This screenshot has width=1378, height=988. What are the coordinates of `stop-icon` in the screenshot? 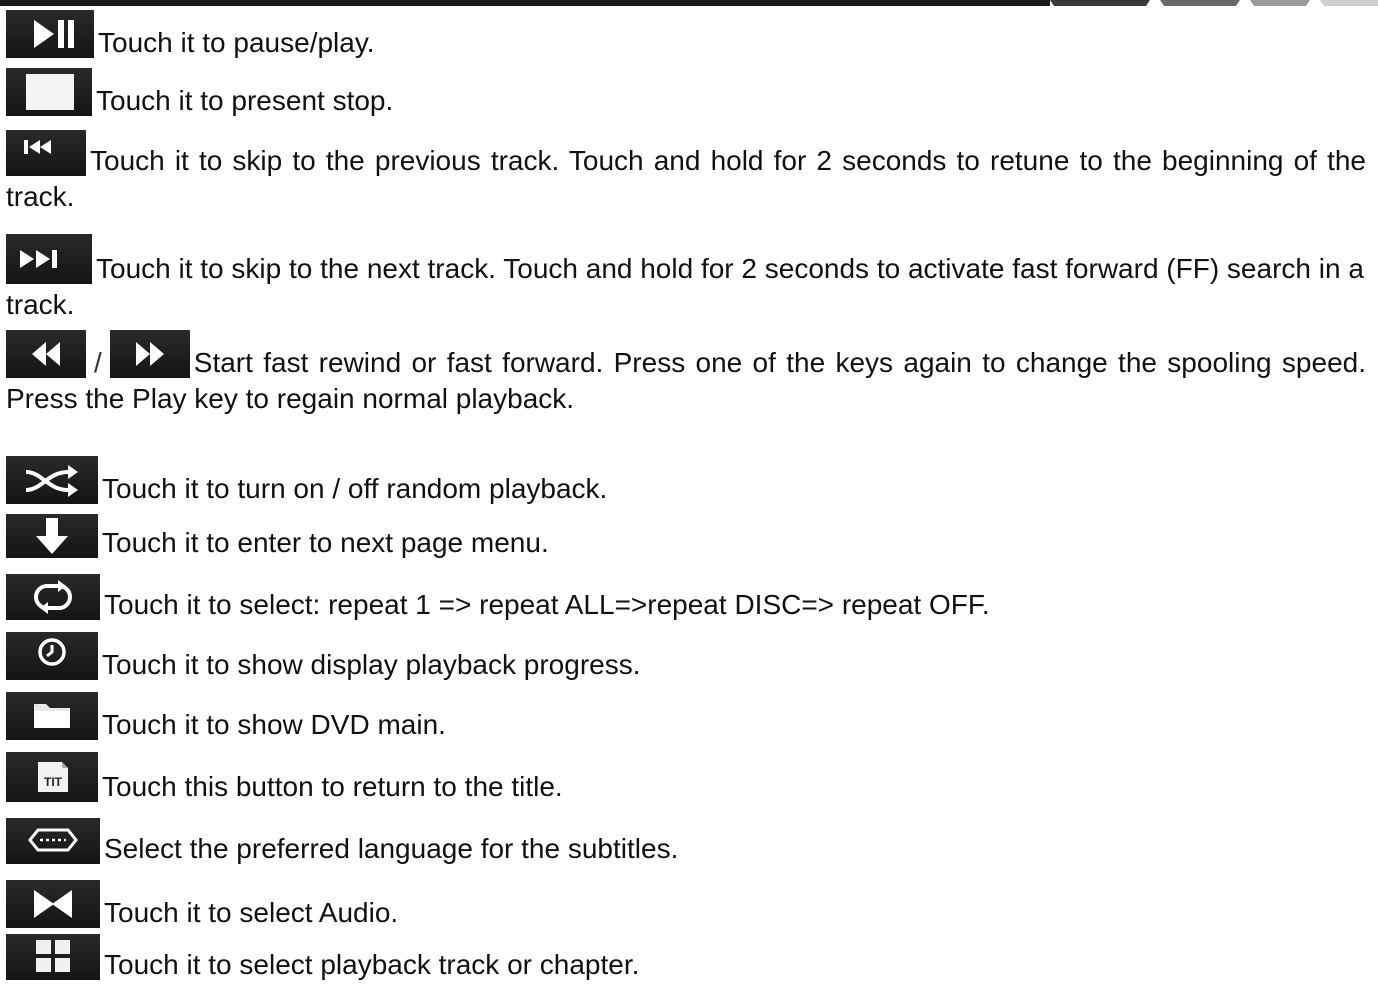 It's located at (49, 92).